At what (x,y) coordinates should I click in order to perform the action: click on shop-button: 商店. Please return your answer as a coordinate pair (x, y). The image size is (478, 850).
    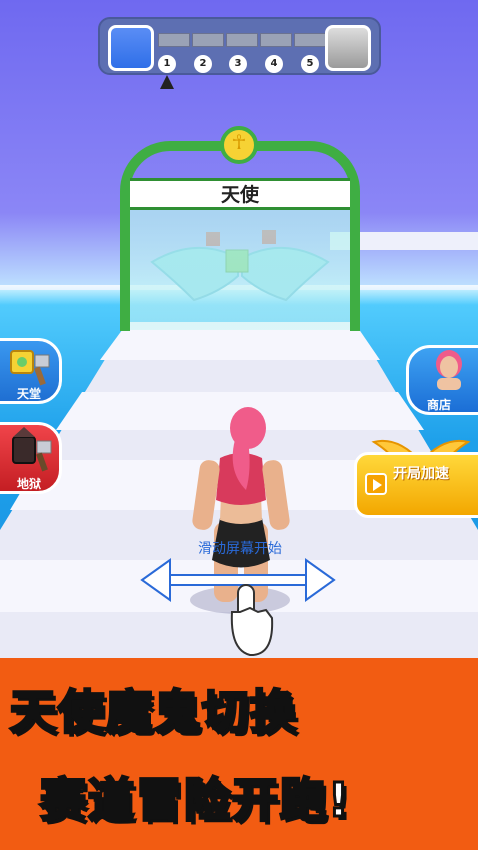
    Looking at the image, I should click on (442, 380).